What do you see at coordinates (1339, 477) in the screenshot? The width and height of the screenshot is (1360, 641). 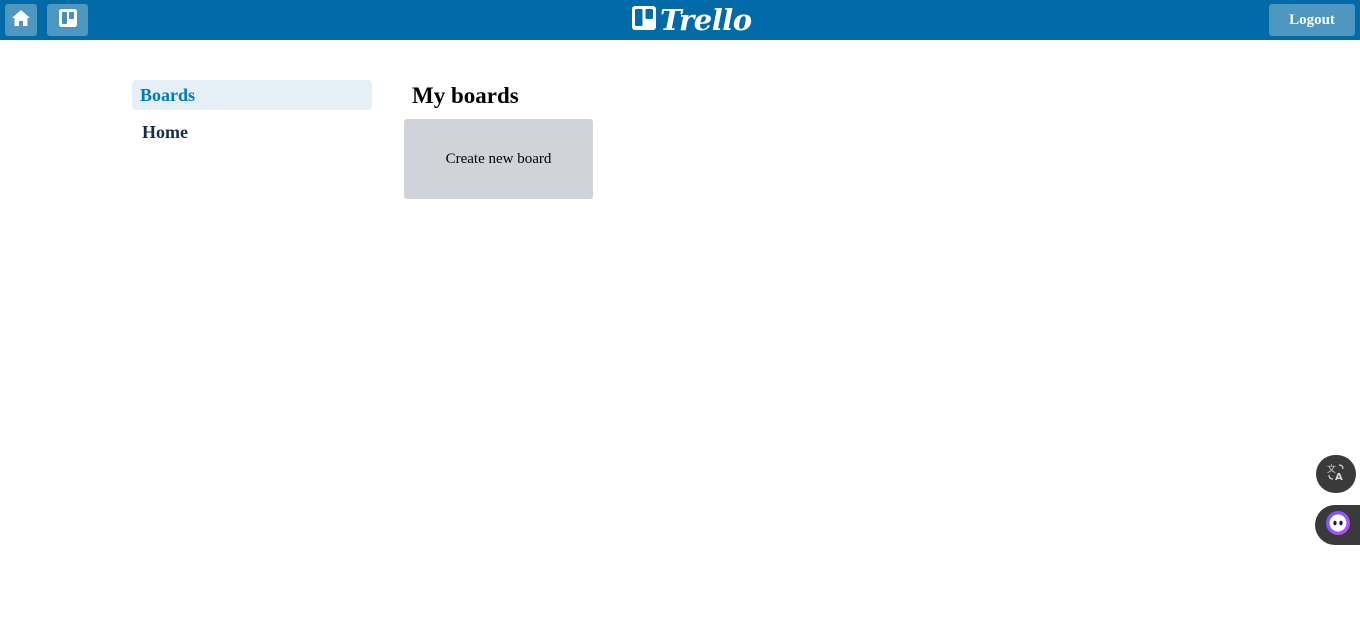 I see `svg-text: A` at bounding box center [1339, 477].